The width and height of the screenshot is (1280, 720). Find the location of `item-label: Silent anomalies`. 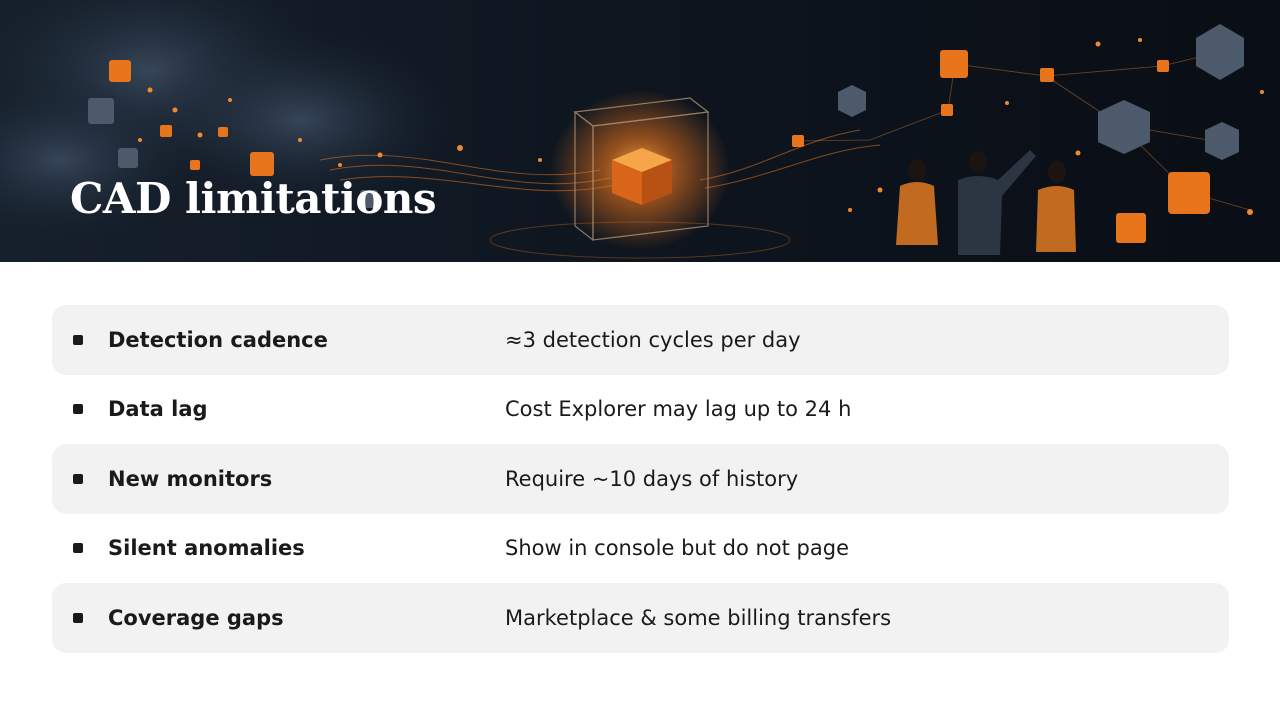

item-label: Silent anomalies is located at coordinates (206, 548).